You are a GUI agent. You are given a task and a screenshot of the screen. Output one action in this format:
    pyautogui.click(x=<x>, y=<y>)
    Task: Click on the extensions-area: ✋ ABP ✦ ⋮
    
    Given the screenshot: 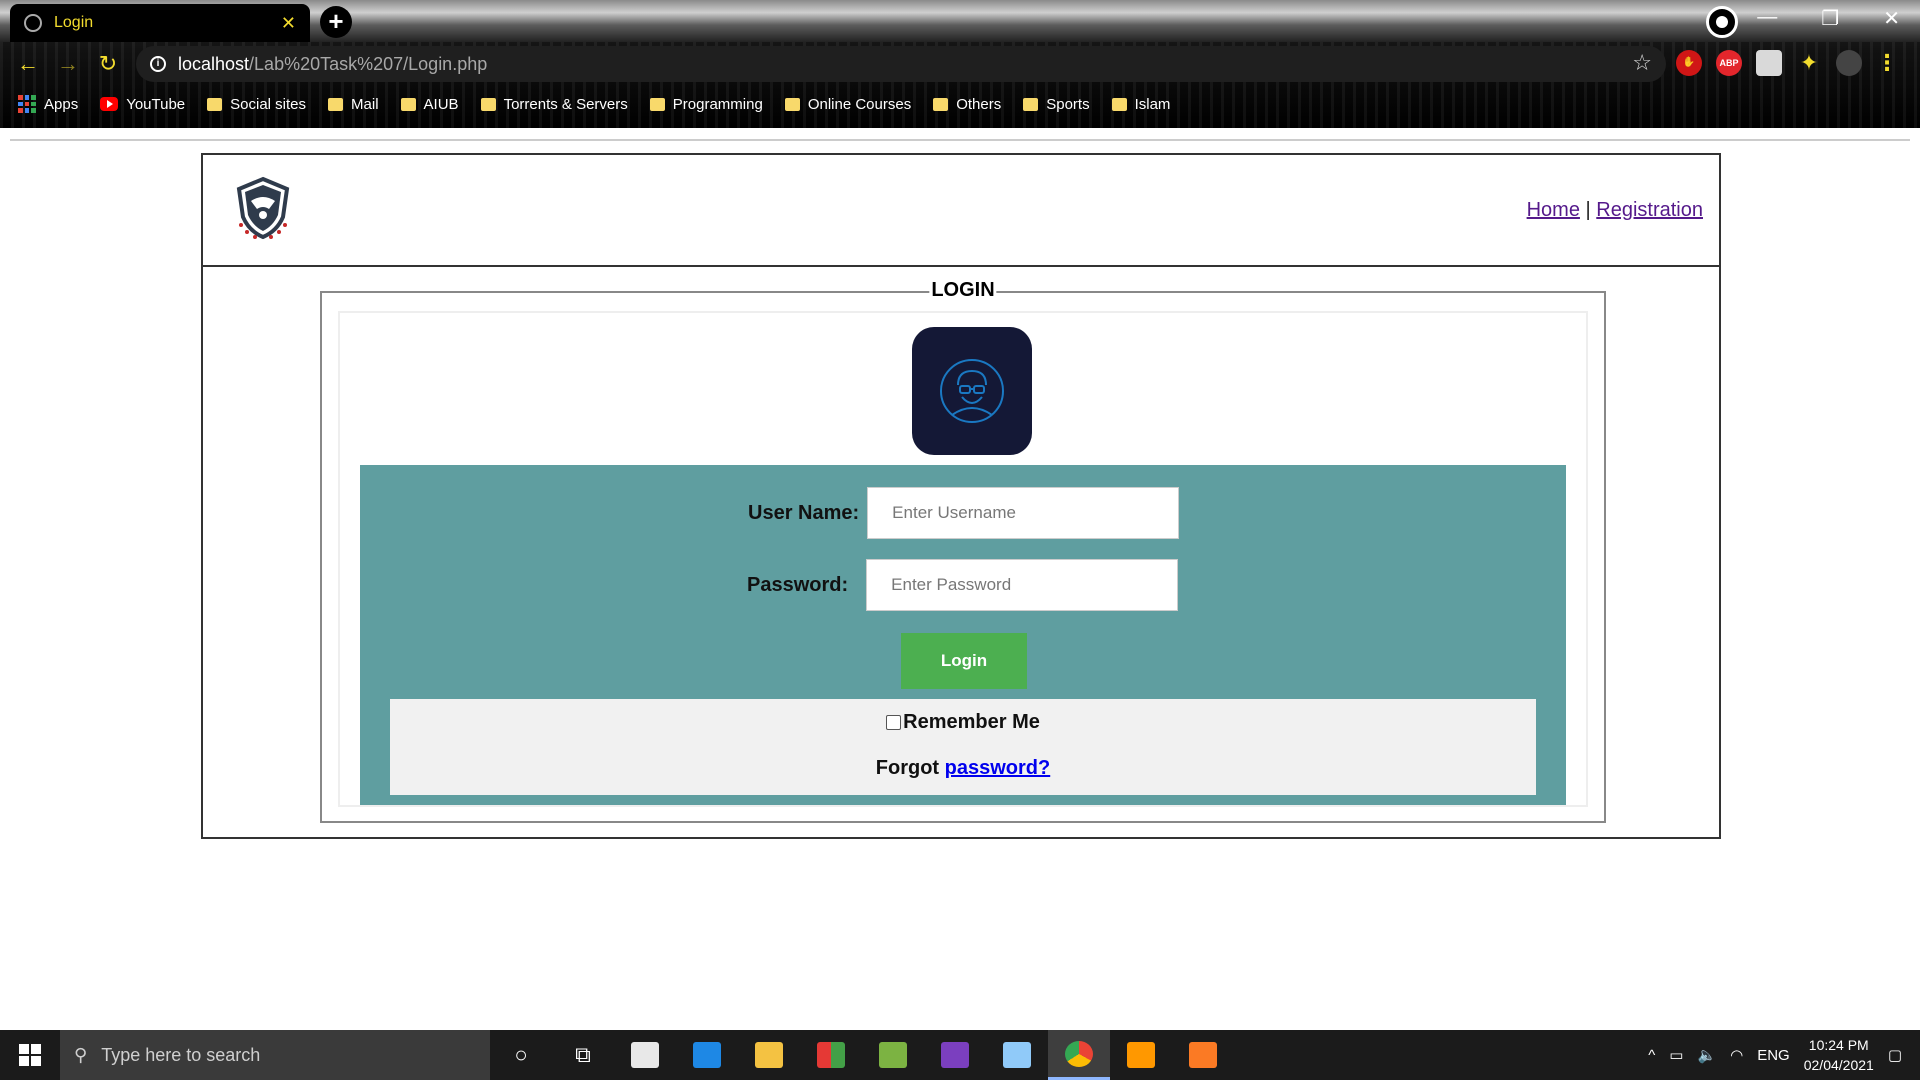 What is the action you would take?
    pyautogui.click(x=1787, y=63)
    